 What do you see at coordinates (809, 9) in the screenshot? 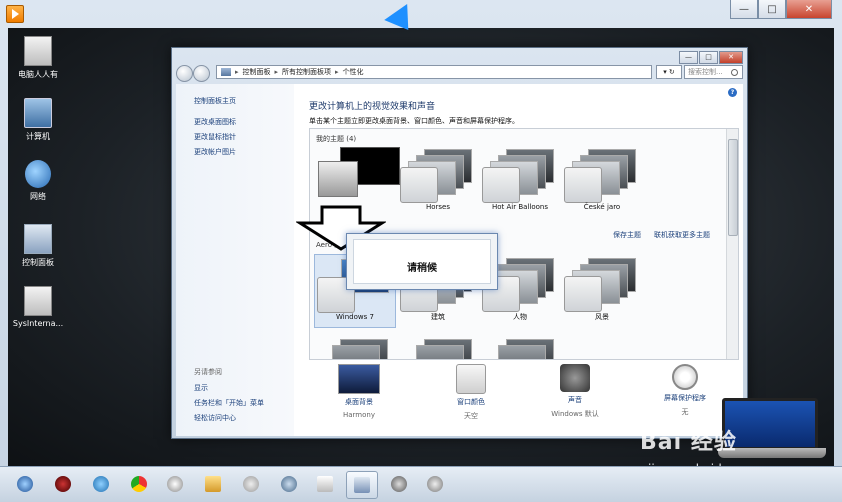
I see `host-close-button: ✕` at bounding box center [809, 9].